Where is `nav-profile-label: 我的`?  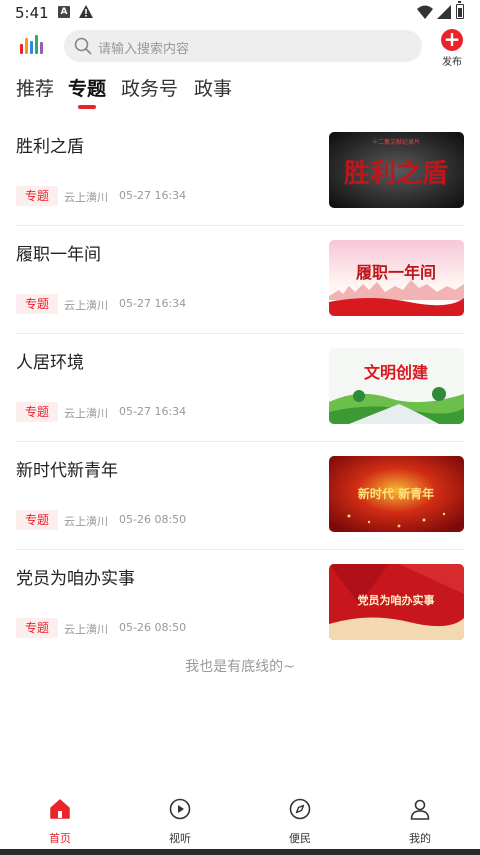
nav-profile-label: 我的 is located at coordinates (420, 838).